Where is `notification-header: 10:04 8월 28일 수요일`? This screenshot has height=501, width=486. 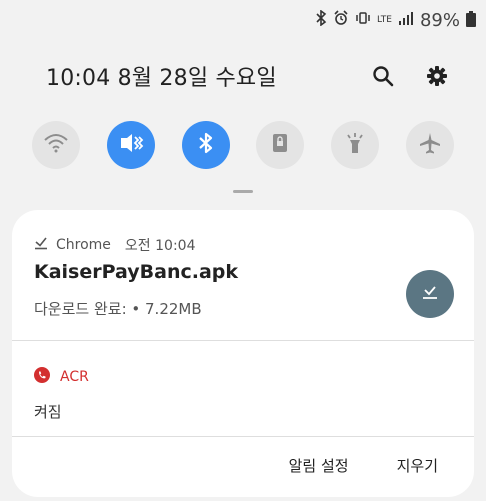 notification-header: 10:04 8월 28일 수요일 is located at coordinates (248, 76).